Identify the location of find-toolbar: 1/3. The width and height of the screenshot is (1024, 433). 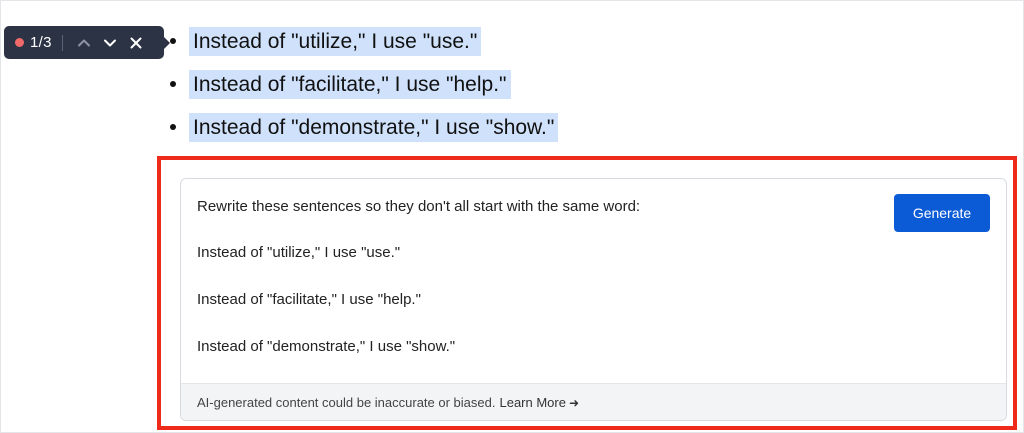
(87, 42).